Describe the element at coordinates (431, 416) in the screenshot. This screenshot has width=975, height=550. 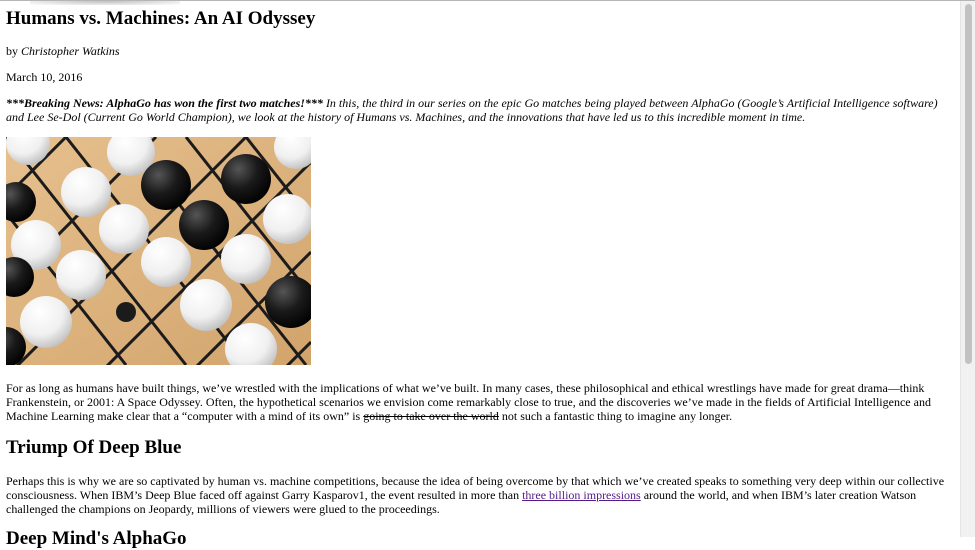
I see `strikethrough-text: going to take over the world` at that location.